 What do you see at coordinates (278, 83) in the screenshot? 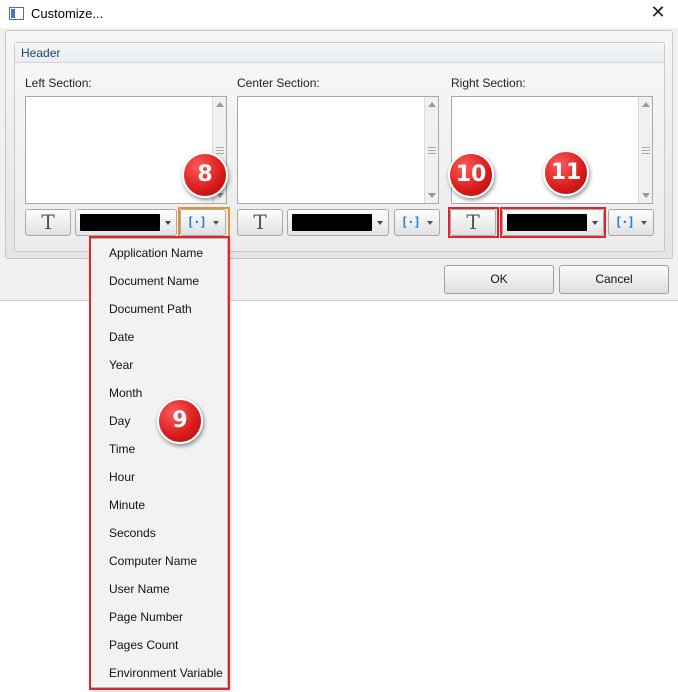
I see `center-section-label: Center Section:` at bounding box center [278, 83].